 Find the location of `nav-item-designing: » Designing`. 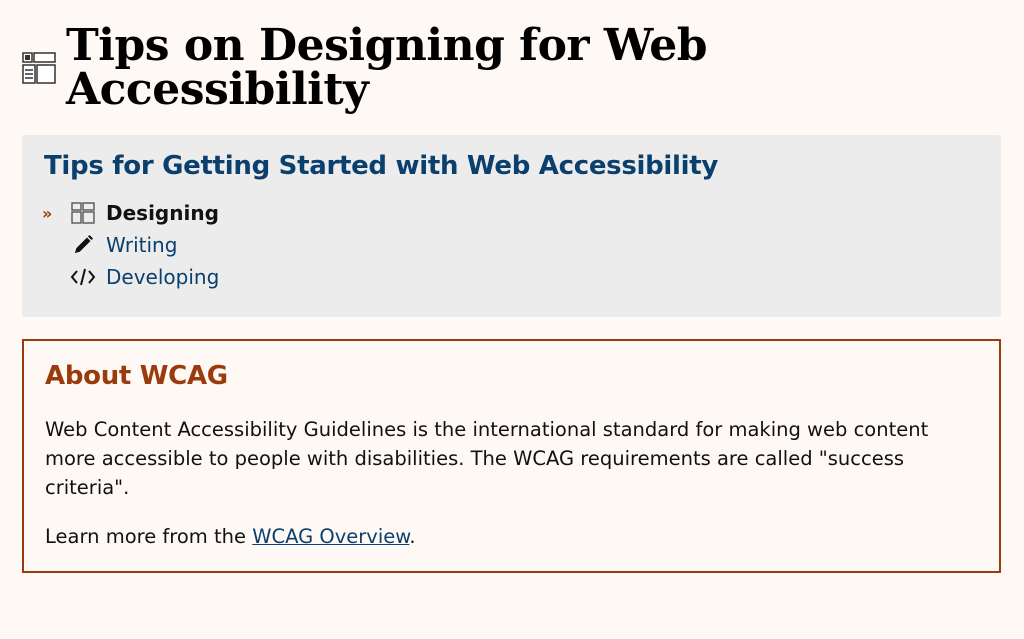

nav-item-designing: » Designing is located at coordinates (130, 213).